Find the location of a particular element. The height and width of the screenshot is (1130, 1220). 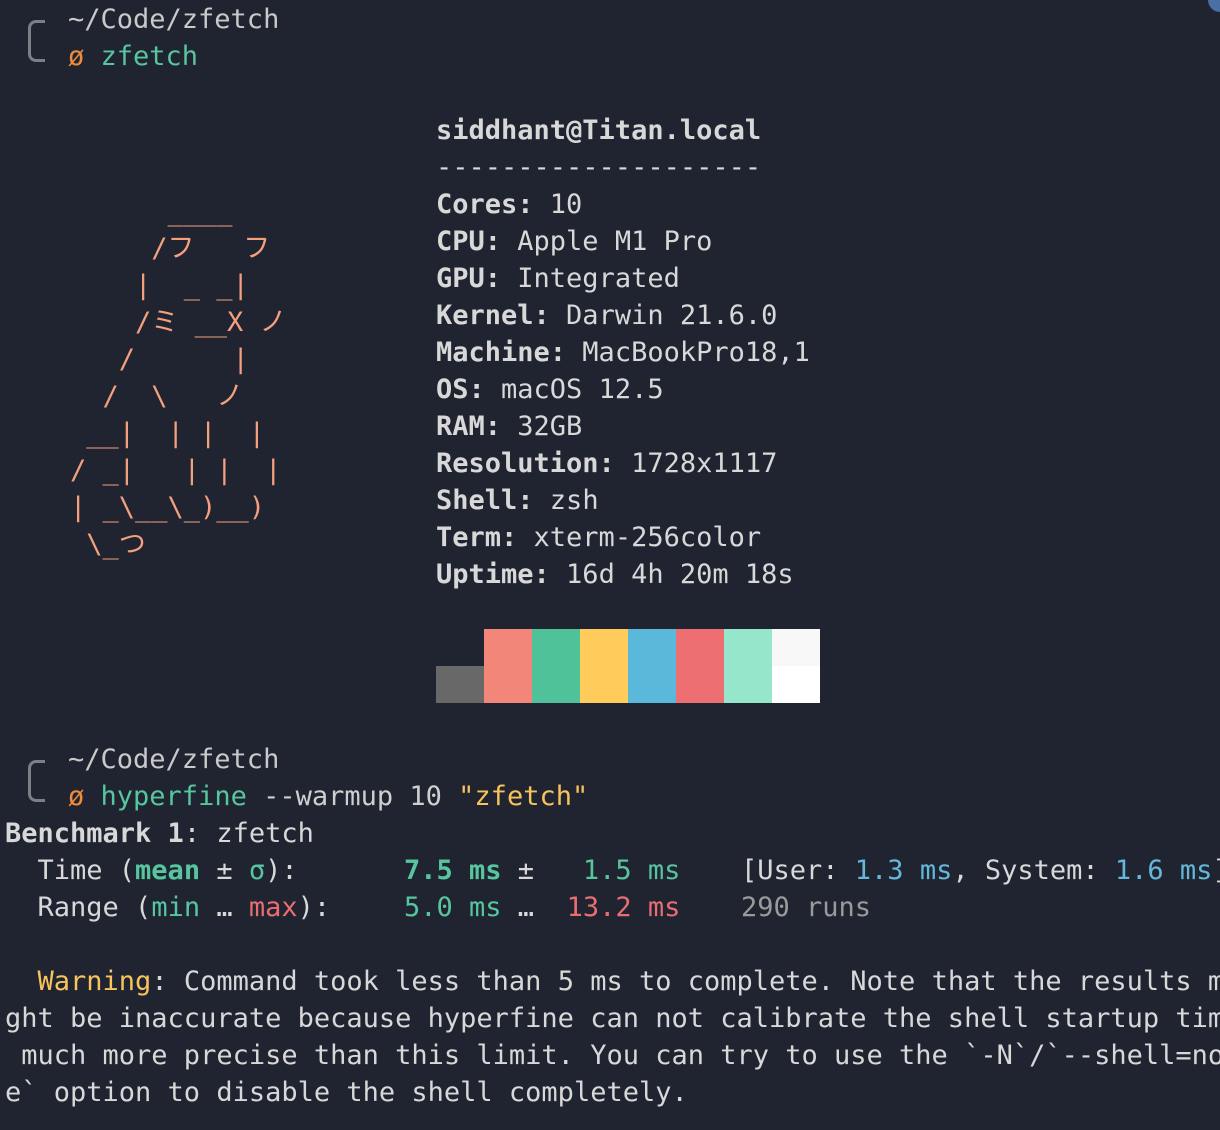

system-value: 1.6 ms is located at coordinates (1163, 870).